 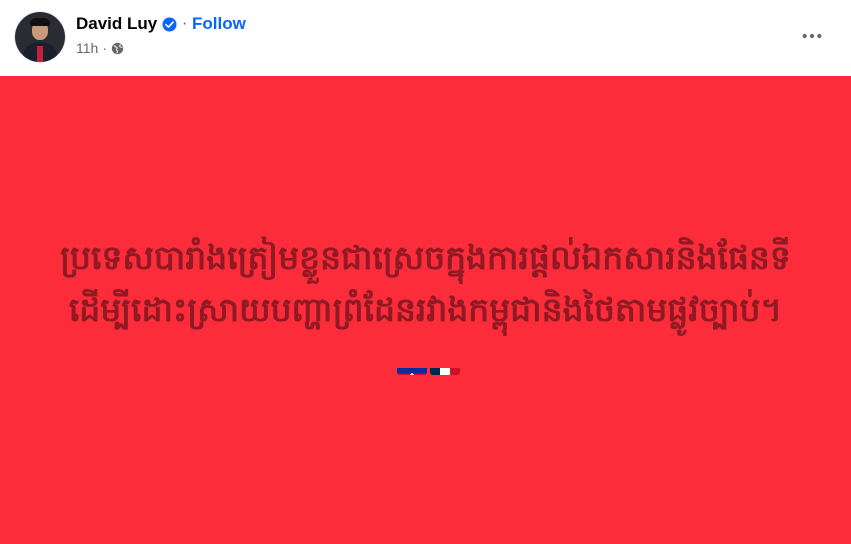 I want to click on globe-icon, so click(x=117, y=48).